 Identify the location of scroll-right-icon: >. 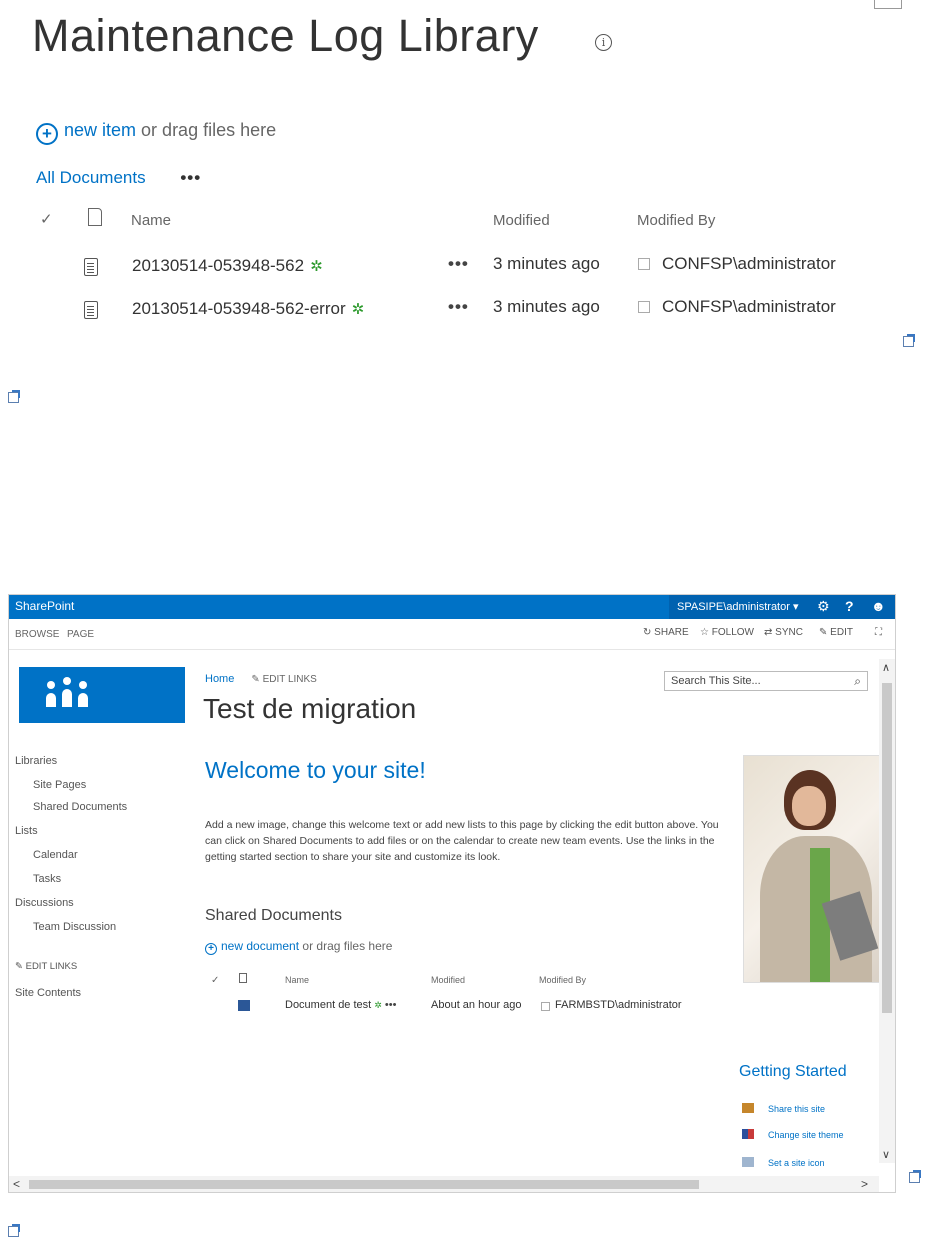
(864, 1184).